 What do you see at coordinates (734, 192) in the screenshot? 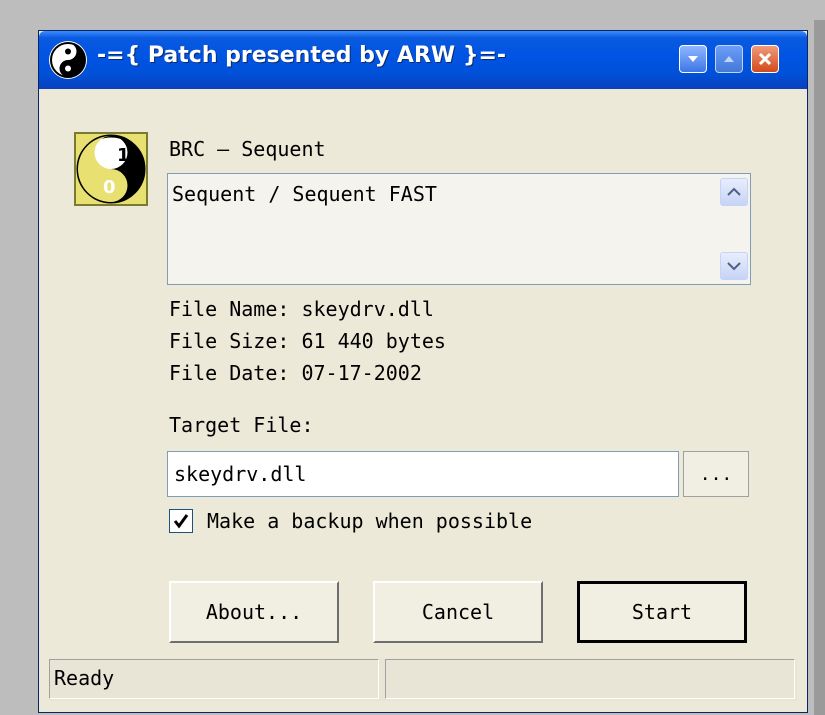
I see `scroll-up-icon` at bounding box center [734, 192].